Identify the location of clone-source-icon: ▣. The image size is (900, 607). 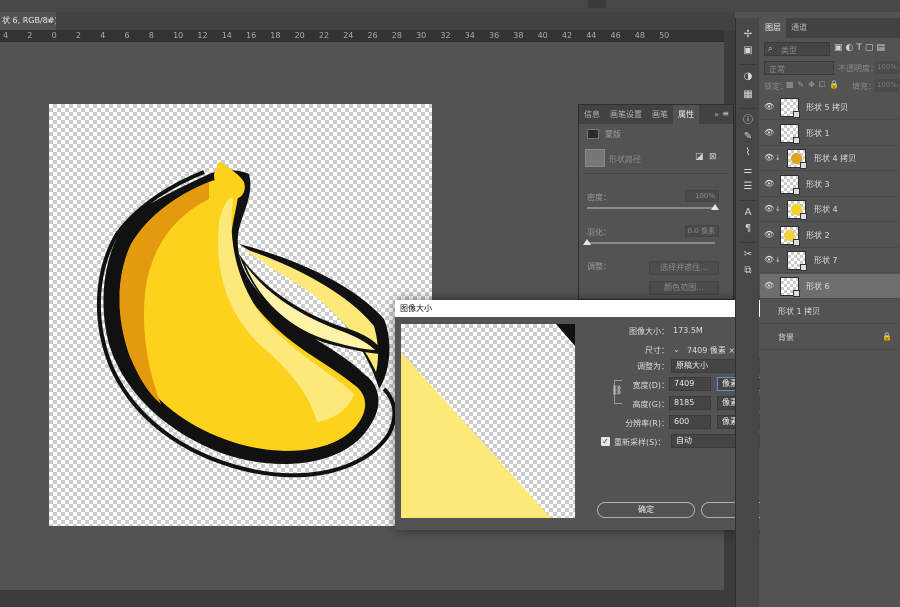
(748, 51).